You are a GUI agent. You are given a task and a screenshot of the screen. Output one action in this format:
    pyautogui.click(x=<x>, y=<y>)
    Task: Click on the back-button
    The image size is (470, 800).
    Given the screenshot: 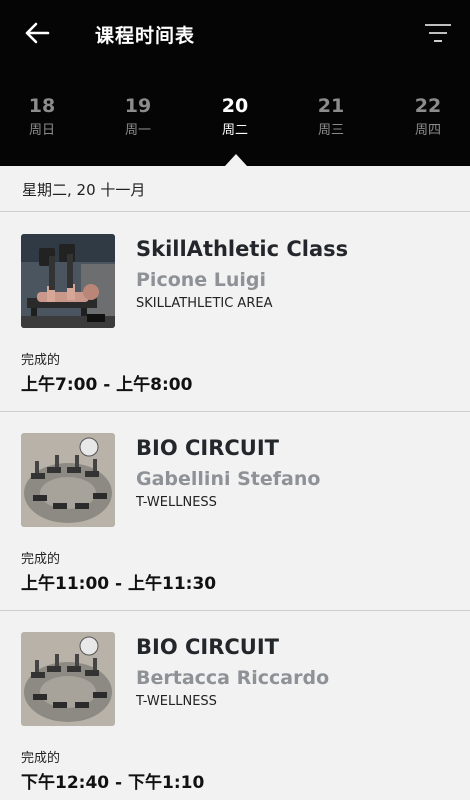 What is the action you would take?
    pyautogui.click(x=37, y=33)
    